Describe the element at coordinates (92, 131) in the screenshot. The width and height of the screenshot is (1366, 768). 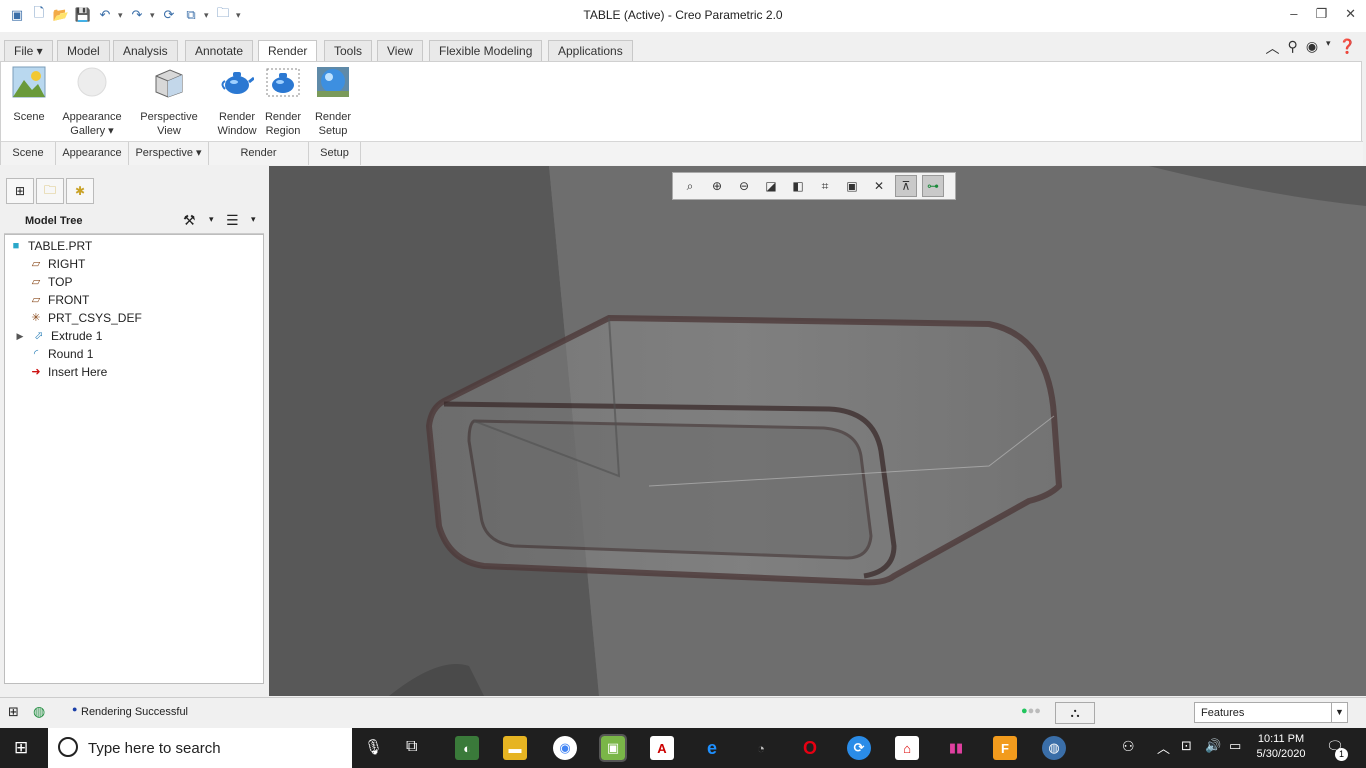
I see `appearance-gallery-label-2-row: Gallery ▾` at that location.